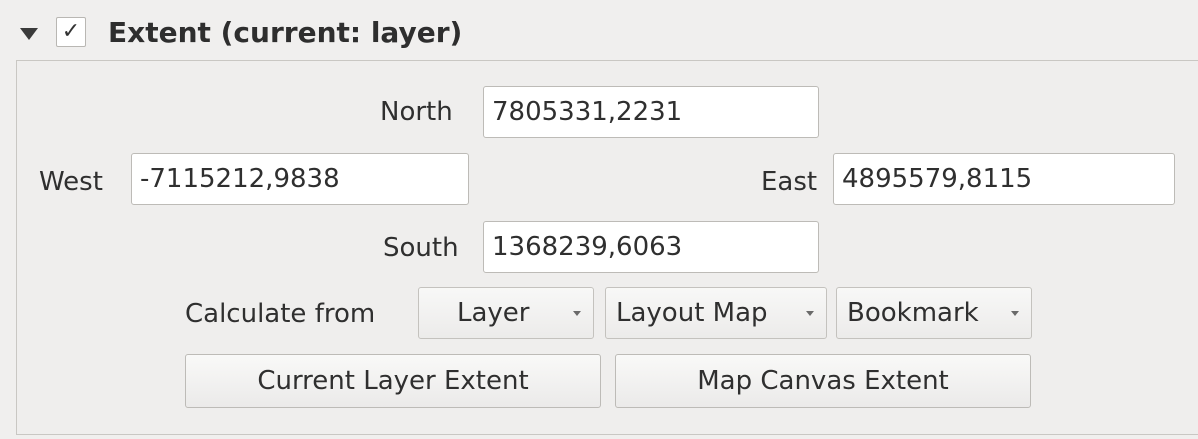 The width and height of the screenshot is (1198, 439). What do you see at coordinates (823, 381) in the screenshot?
I see `map-canvas-extent-button: Map Canvas Extent` at bounding box center [823, 381].